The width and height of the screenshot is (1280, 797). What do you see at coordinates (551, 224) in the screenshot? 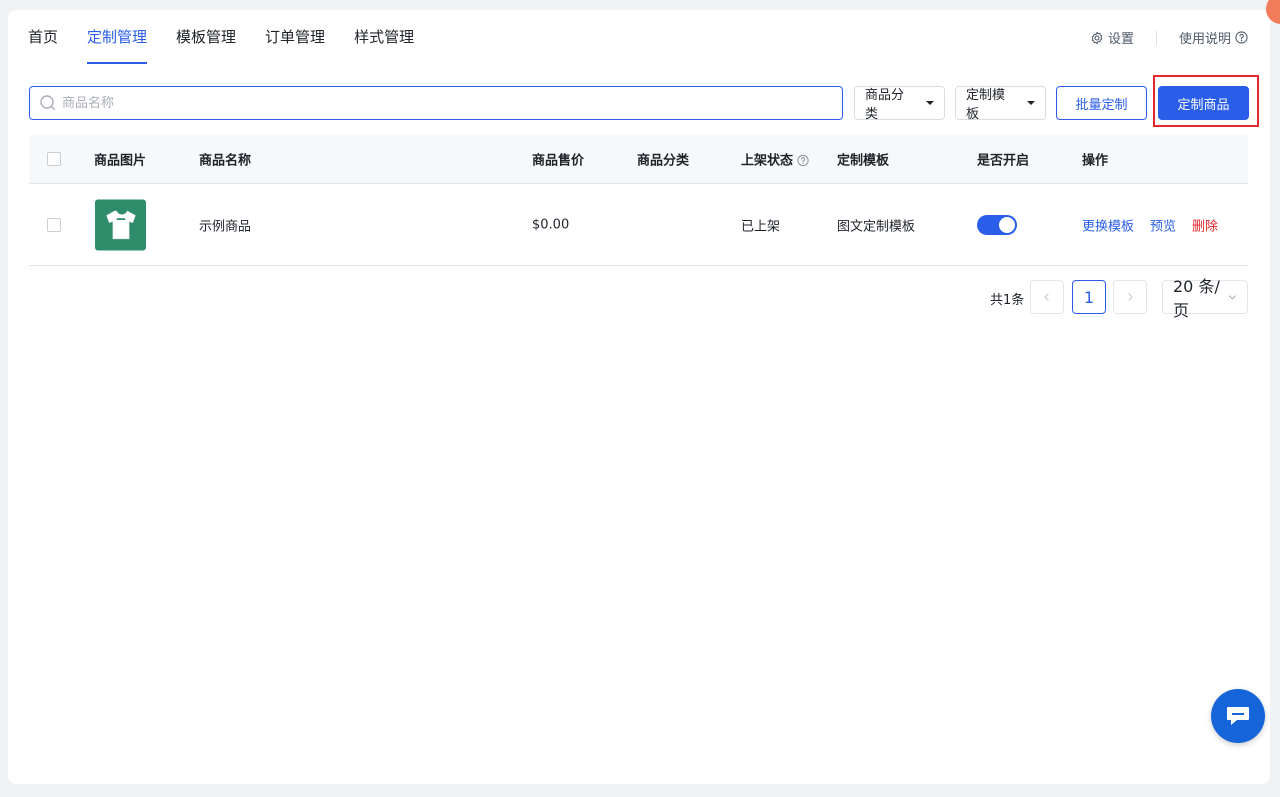
I see `product-price: $0.00` at bounding box center [551, 224].